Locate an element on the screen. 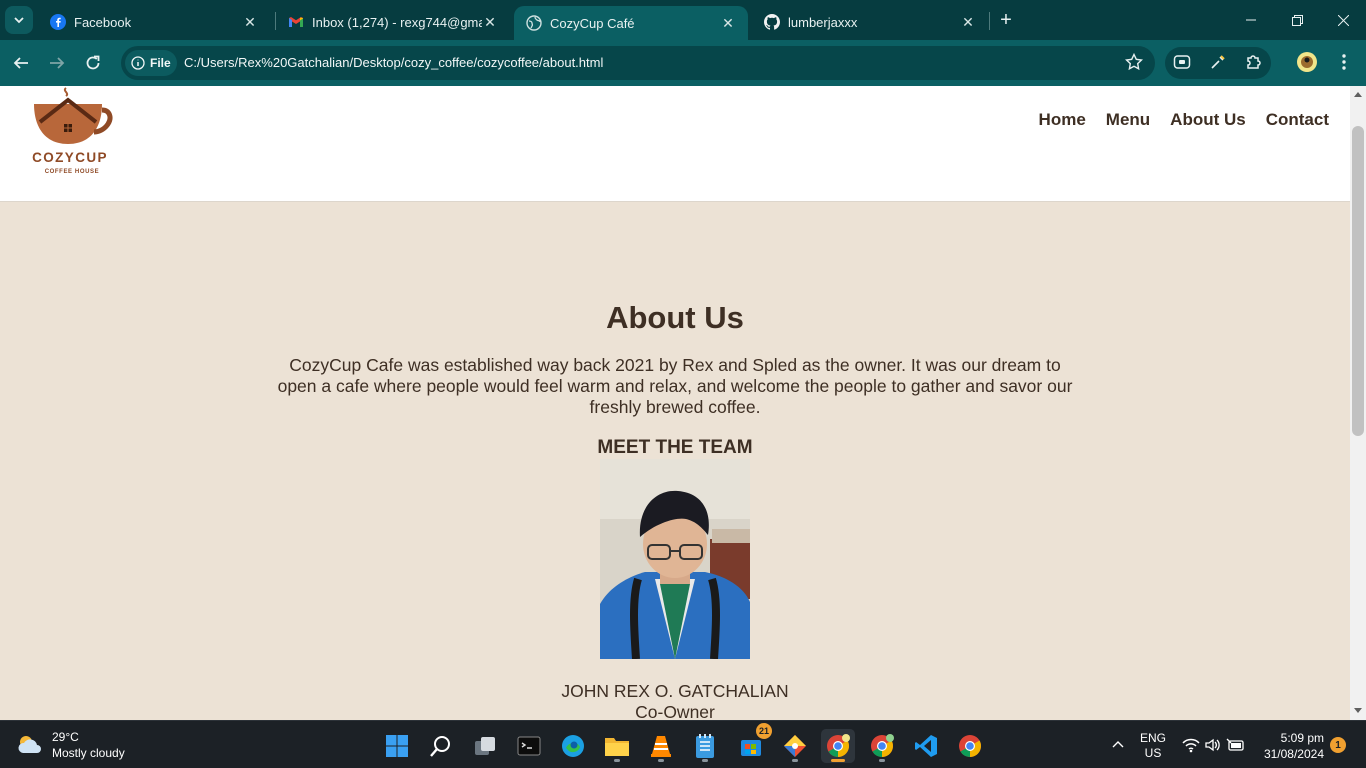 The width and height of the screenshot is (1366, 768). avatar is located at coordinates (1307, 62).